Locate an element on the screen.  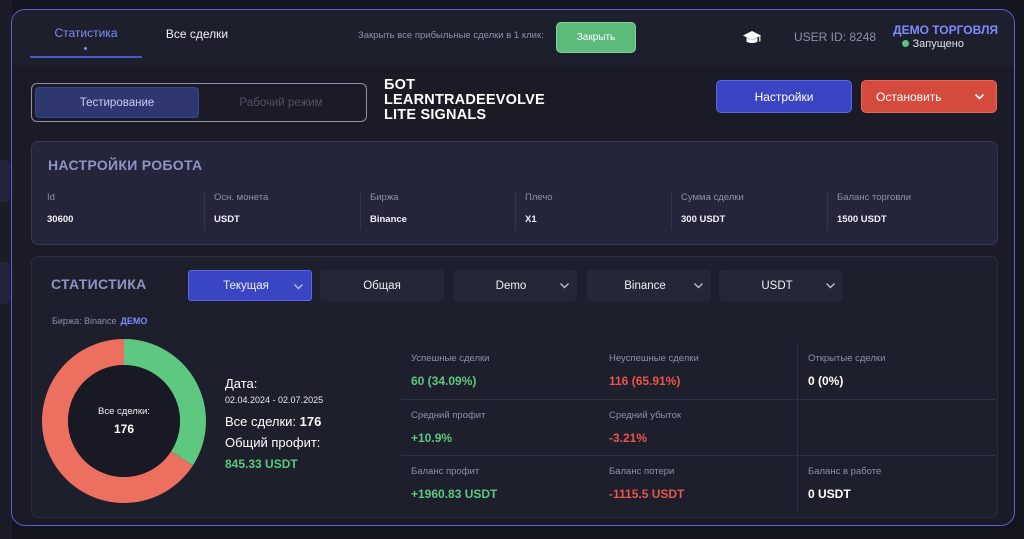
total-trades: Все сделки: 176 is located at coordinates (274, 421).